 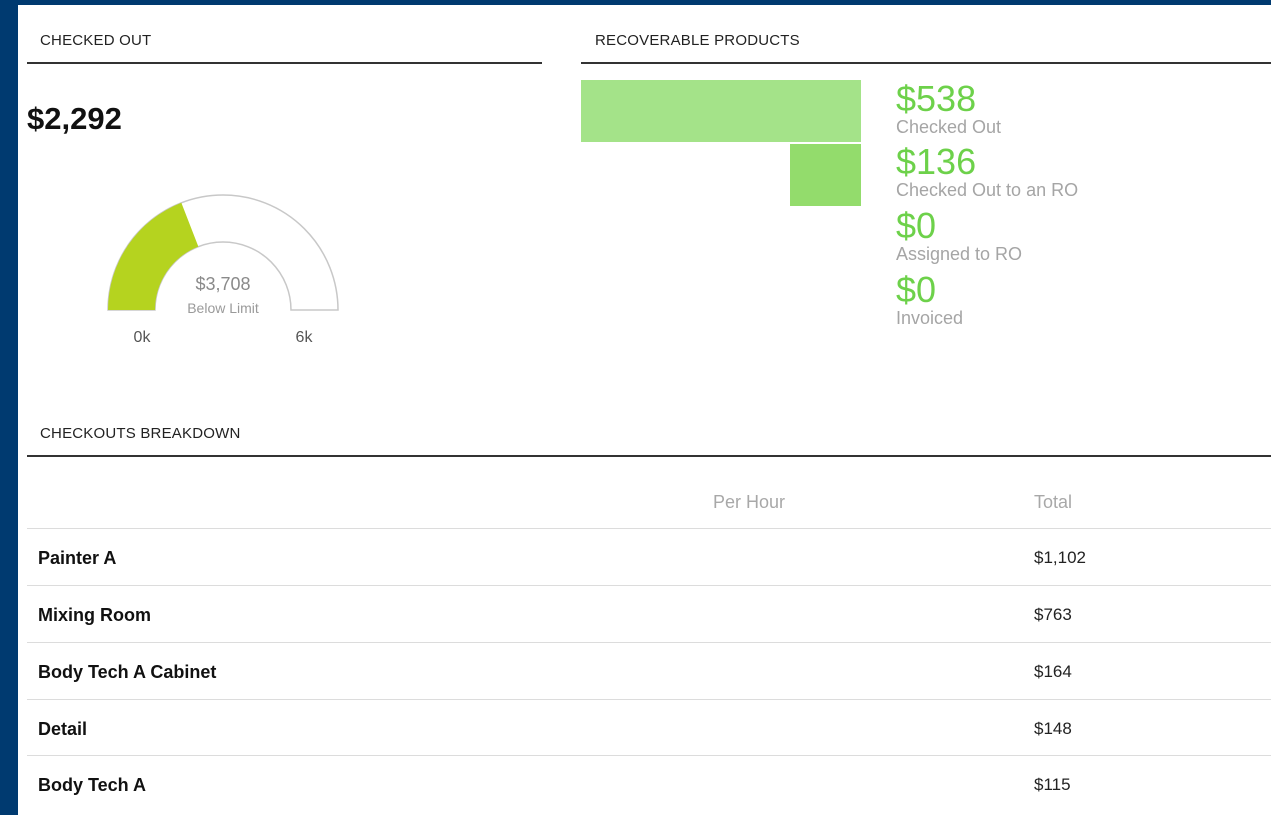 I want to click on checked-out-title: CHECKED OUT, so click(x=96, y=40).